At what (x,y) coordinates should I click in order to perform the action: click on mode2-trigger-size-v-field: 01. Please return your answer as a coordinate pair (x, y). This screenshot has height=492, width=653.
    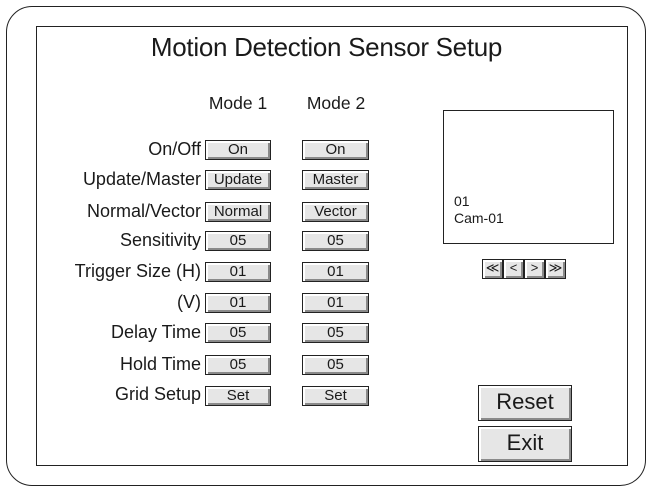
    Looking at the image, I should click on (335, 303).